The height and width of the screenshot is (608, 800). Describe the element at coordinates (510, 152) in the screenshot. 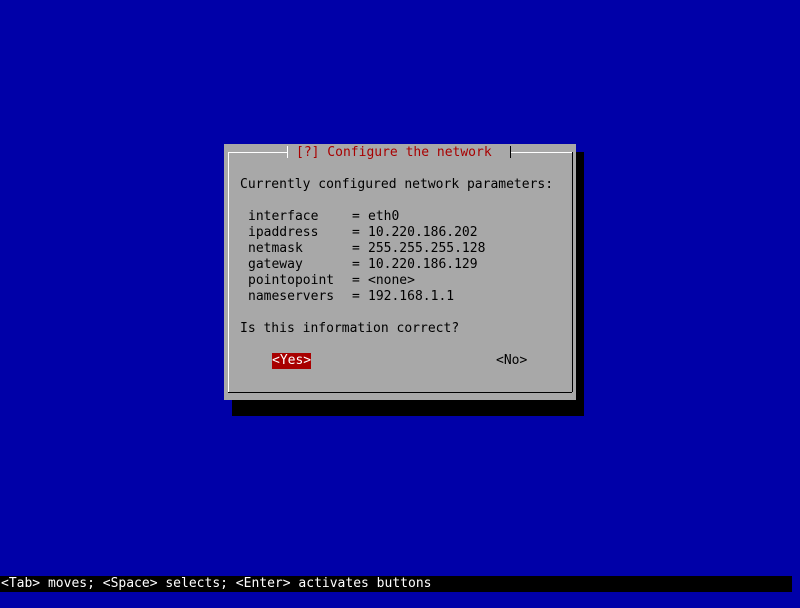

I see `title-separator-right` at that location.